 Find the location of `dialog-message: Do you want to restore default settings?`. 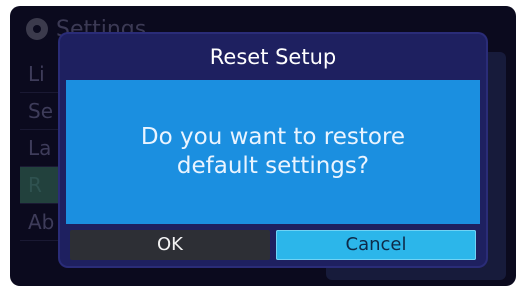

dialog-message: Do you want to restore default settings? is located at coordinates (273, 152).